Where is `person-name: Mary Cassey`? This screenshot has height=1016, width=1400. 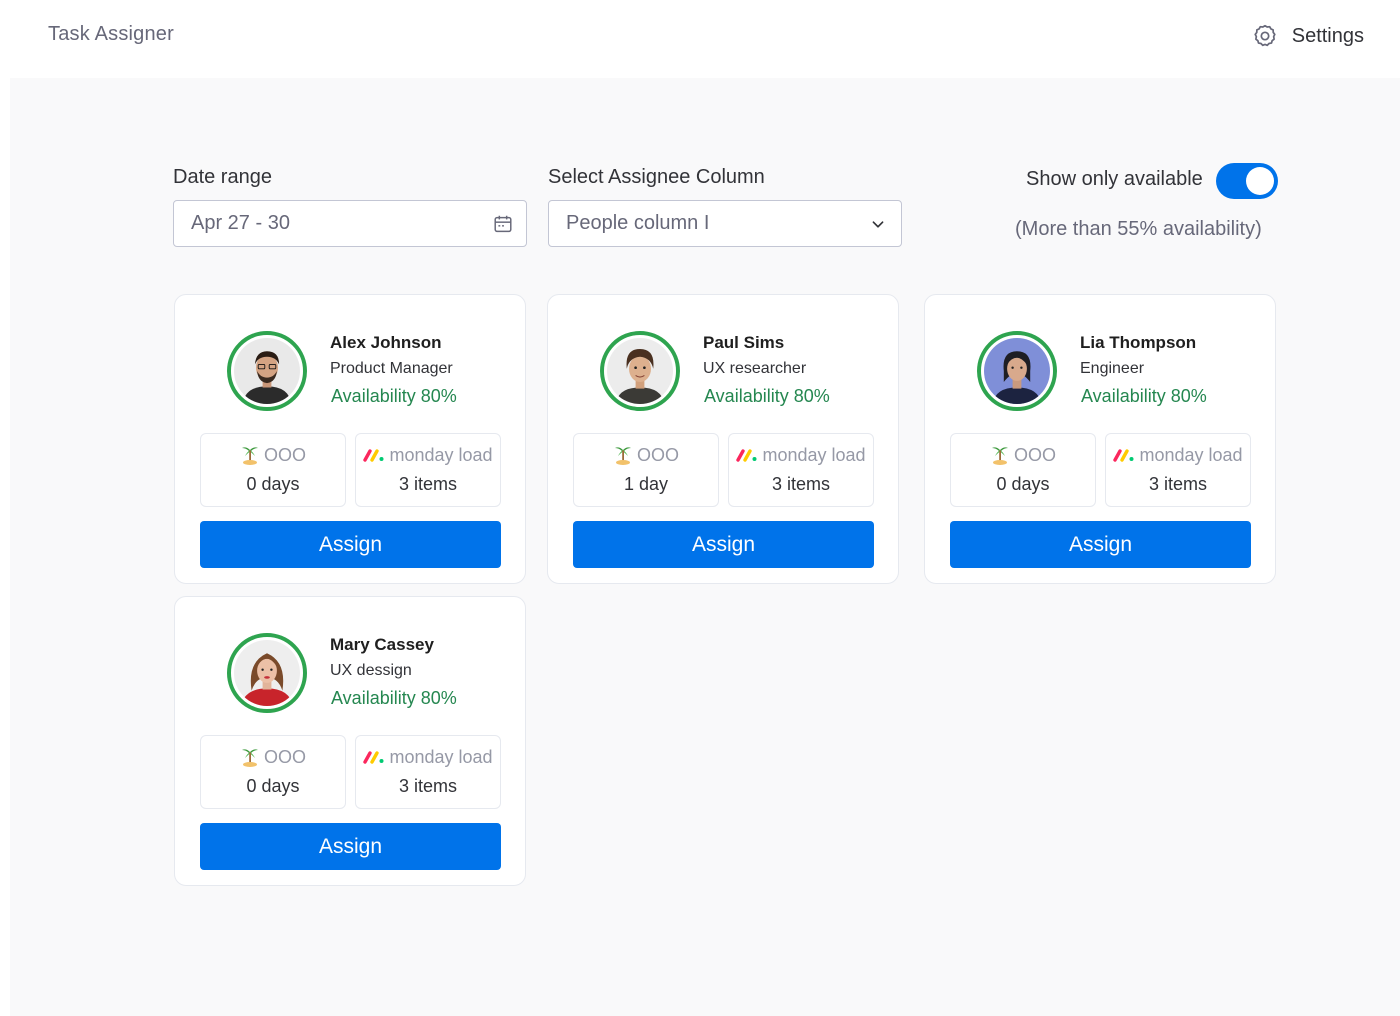 person-name: Mary Cassey is located at coordinates (382, 644).